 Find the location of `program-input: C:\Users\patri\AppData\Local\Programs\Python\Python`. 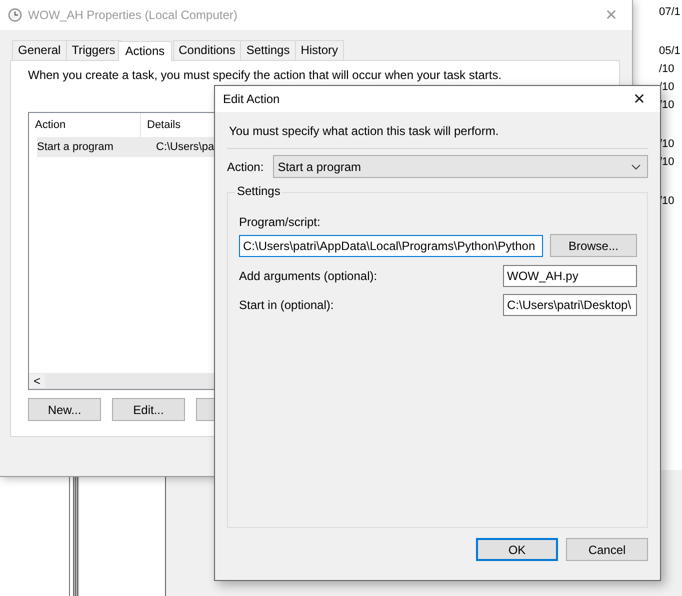

program-input: C:\Users\patri\AppData\Local\Programs\Python\Python is located at coordinates (391, 245).